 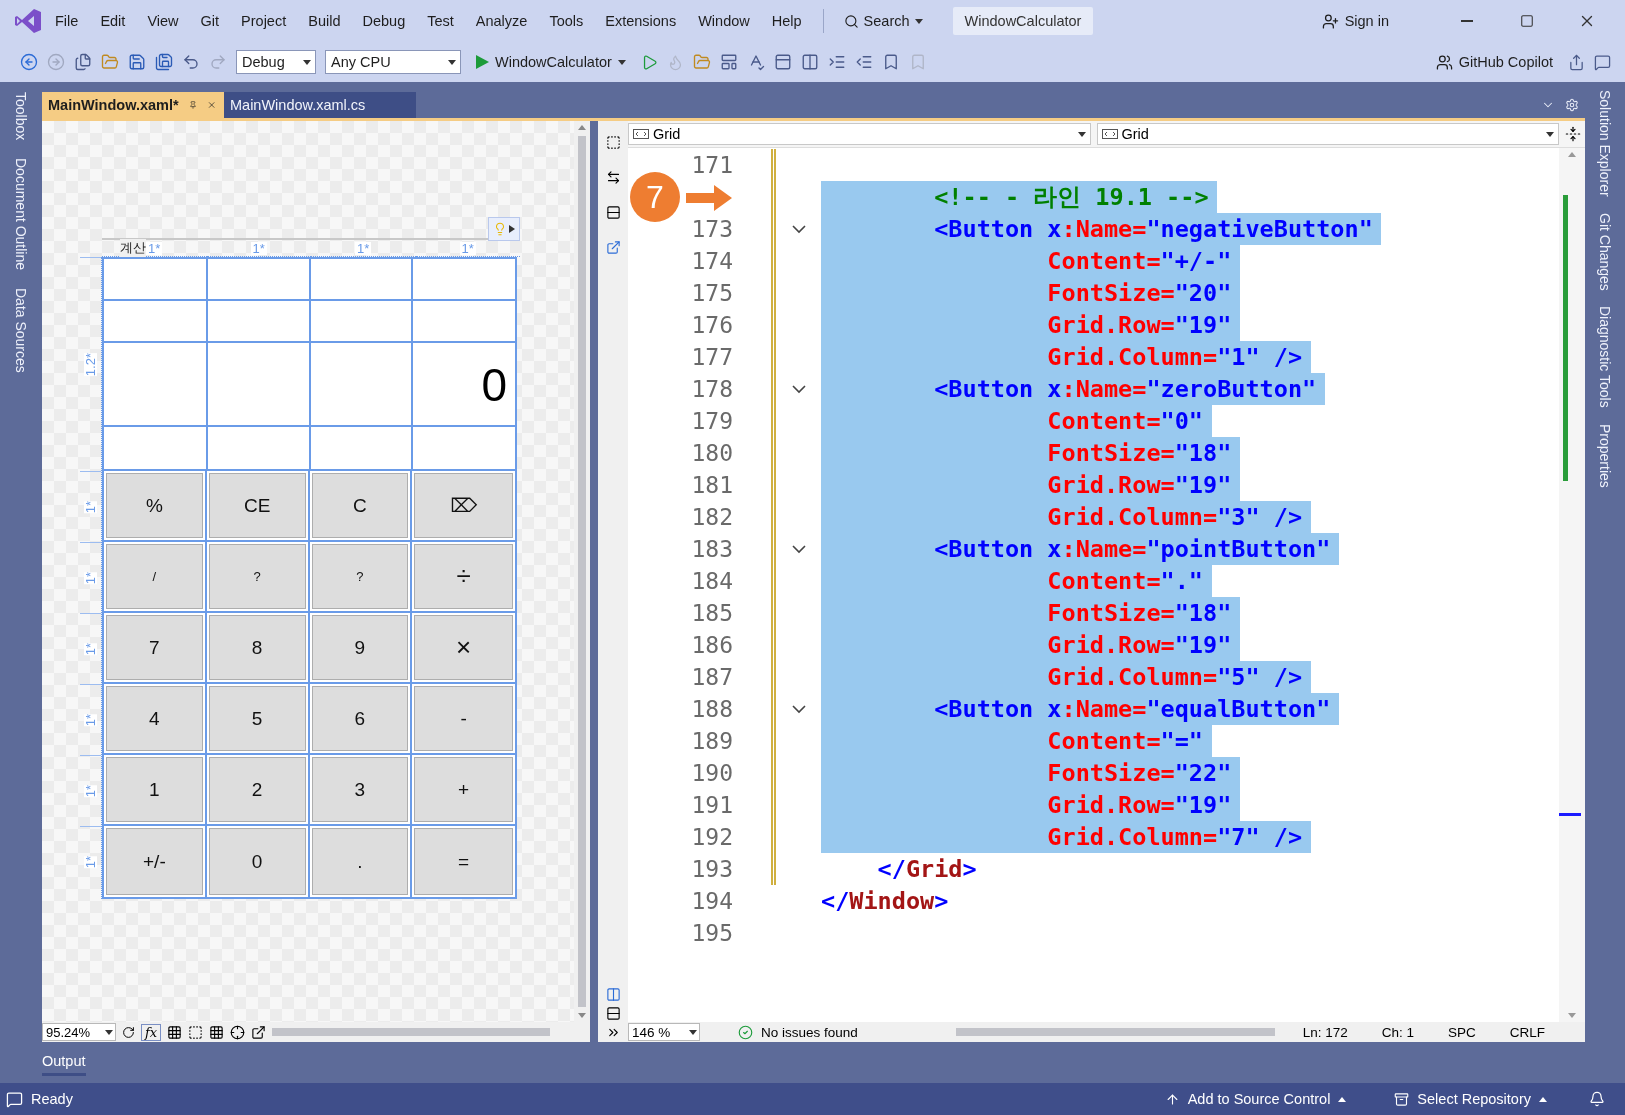 I want to click on issues-status: No issues found, so click(x=809, y=1032).